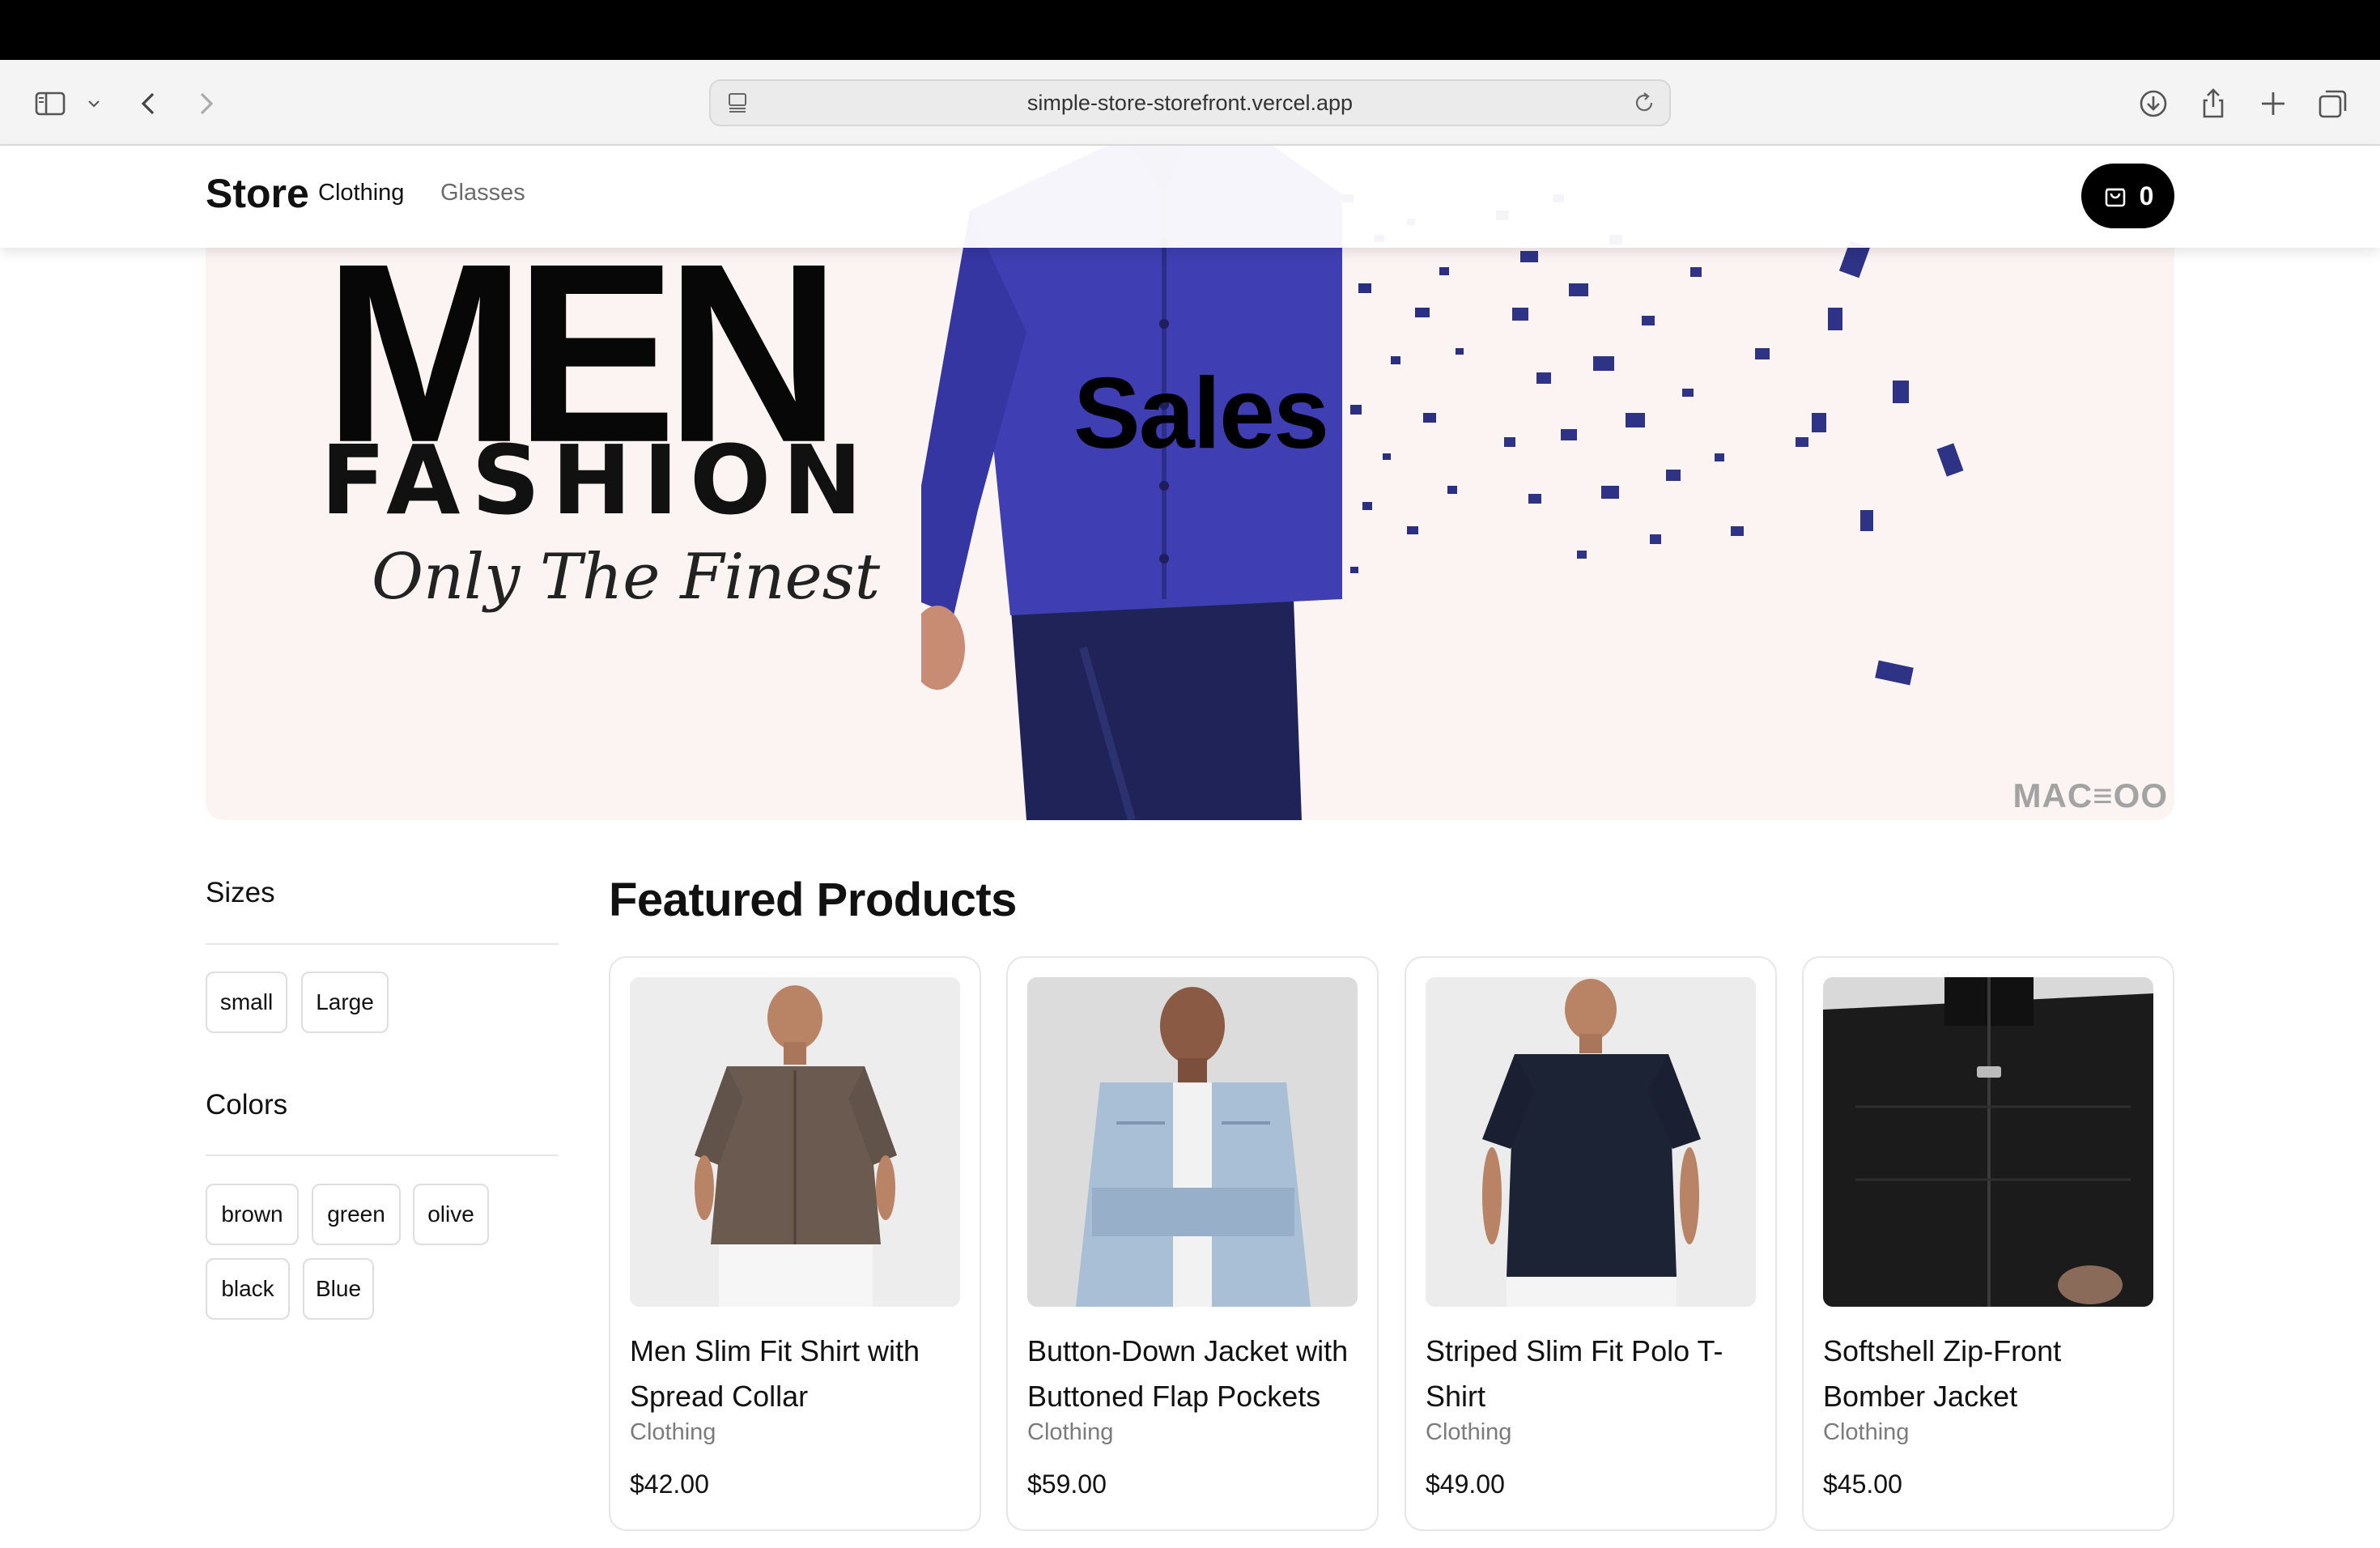  Describe the element at coordinates (1190, 197) in the screenshot. I see `store-header: Store Clothing Glasses 0` at that location.